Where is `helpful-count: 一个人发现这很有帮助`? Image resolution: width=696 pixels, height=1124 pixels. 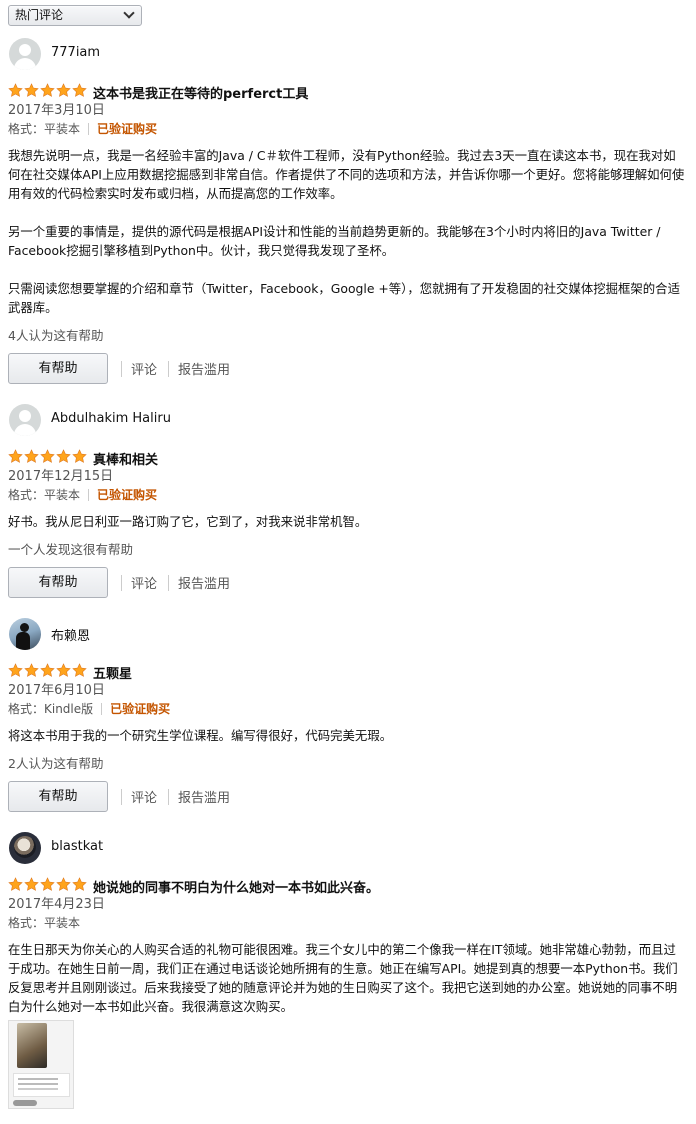
helpful-count: 一个人发现这很有帮助 is located at coordinates (71, 549).